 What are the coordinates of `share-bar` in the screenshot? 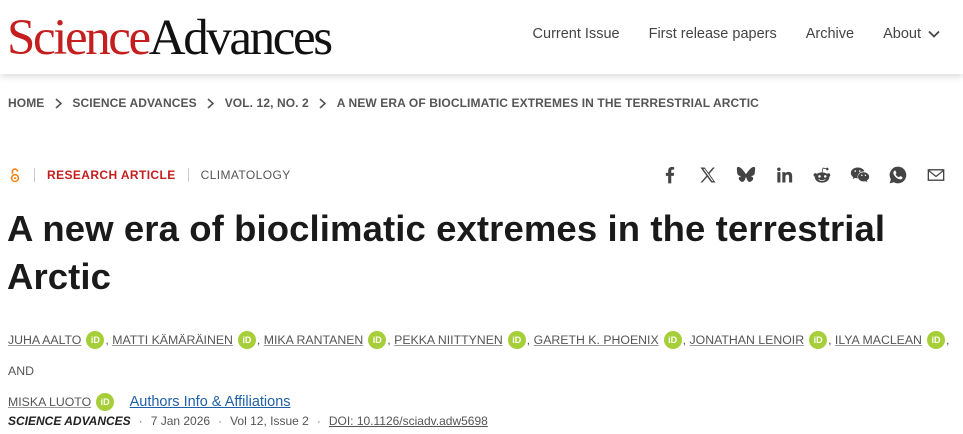 It's located at (803, 175).